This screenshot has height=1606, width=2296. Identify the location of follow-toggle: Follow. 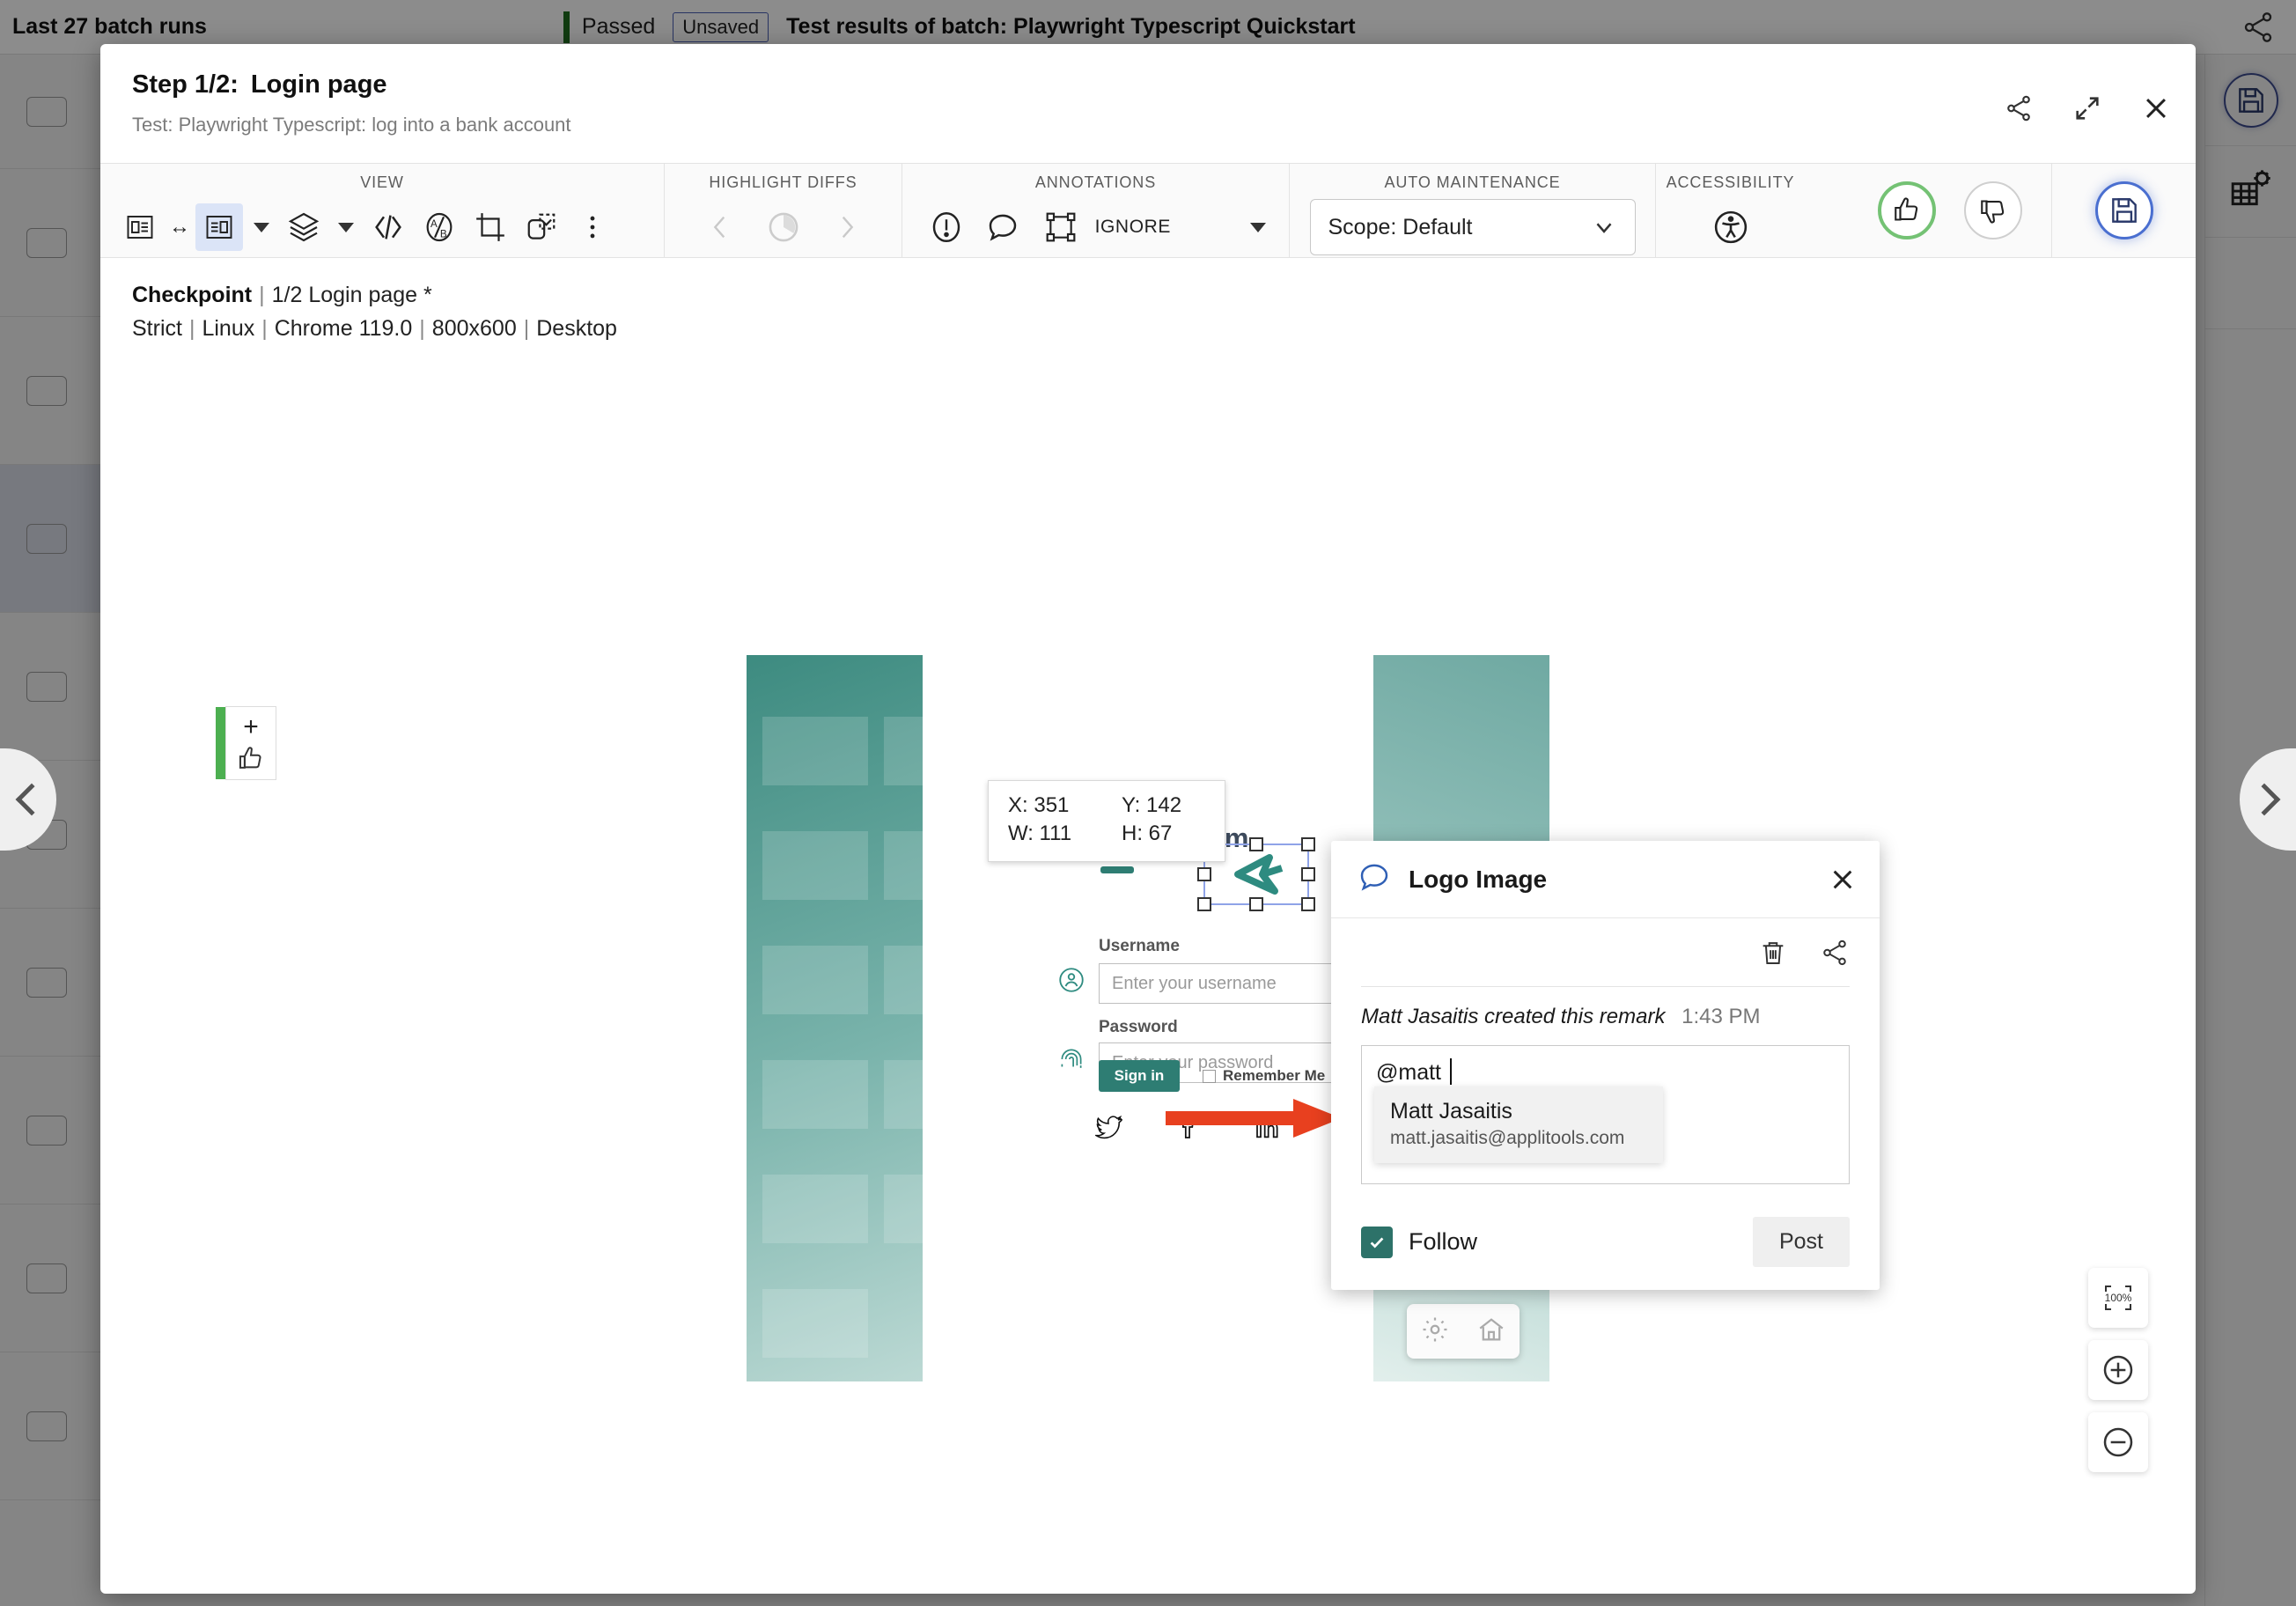
(1419, 1242).